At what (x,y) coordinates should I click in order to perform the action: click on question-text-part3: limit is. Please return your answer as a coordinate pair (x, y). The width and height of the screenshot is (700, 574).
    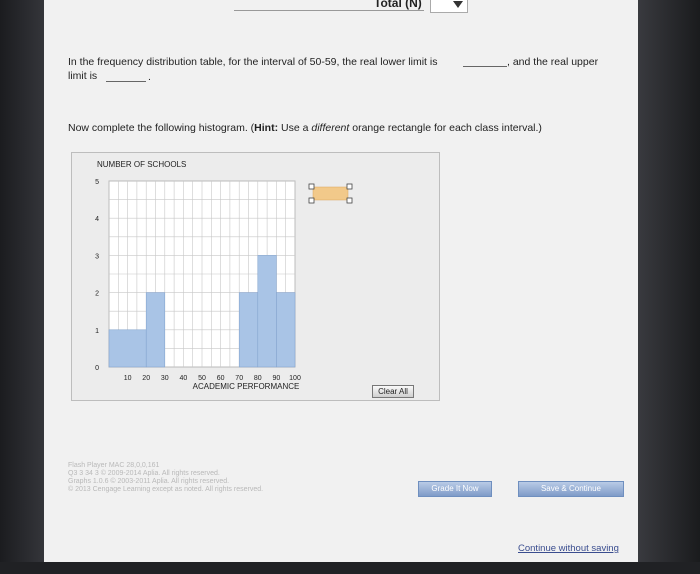
    Looking at the image, I should click on (83, 76).